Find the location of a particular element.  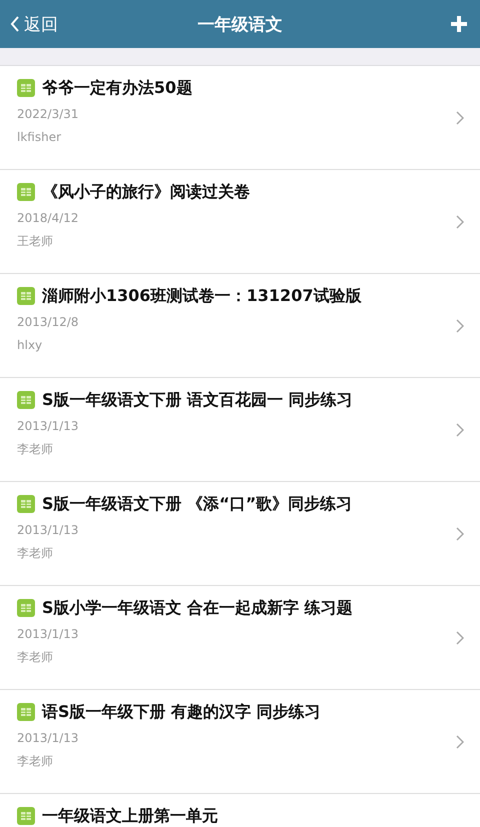

item-title: 爷爷一定有办法50题 is located at coordinates (117, 88).